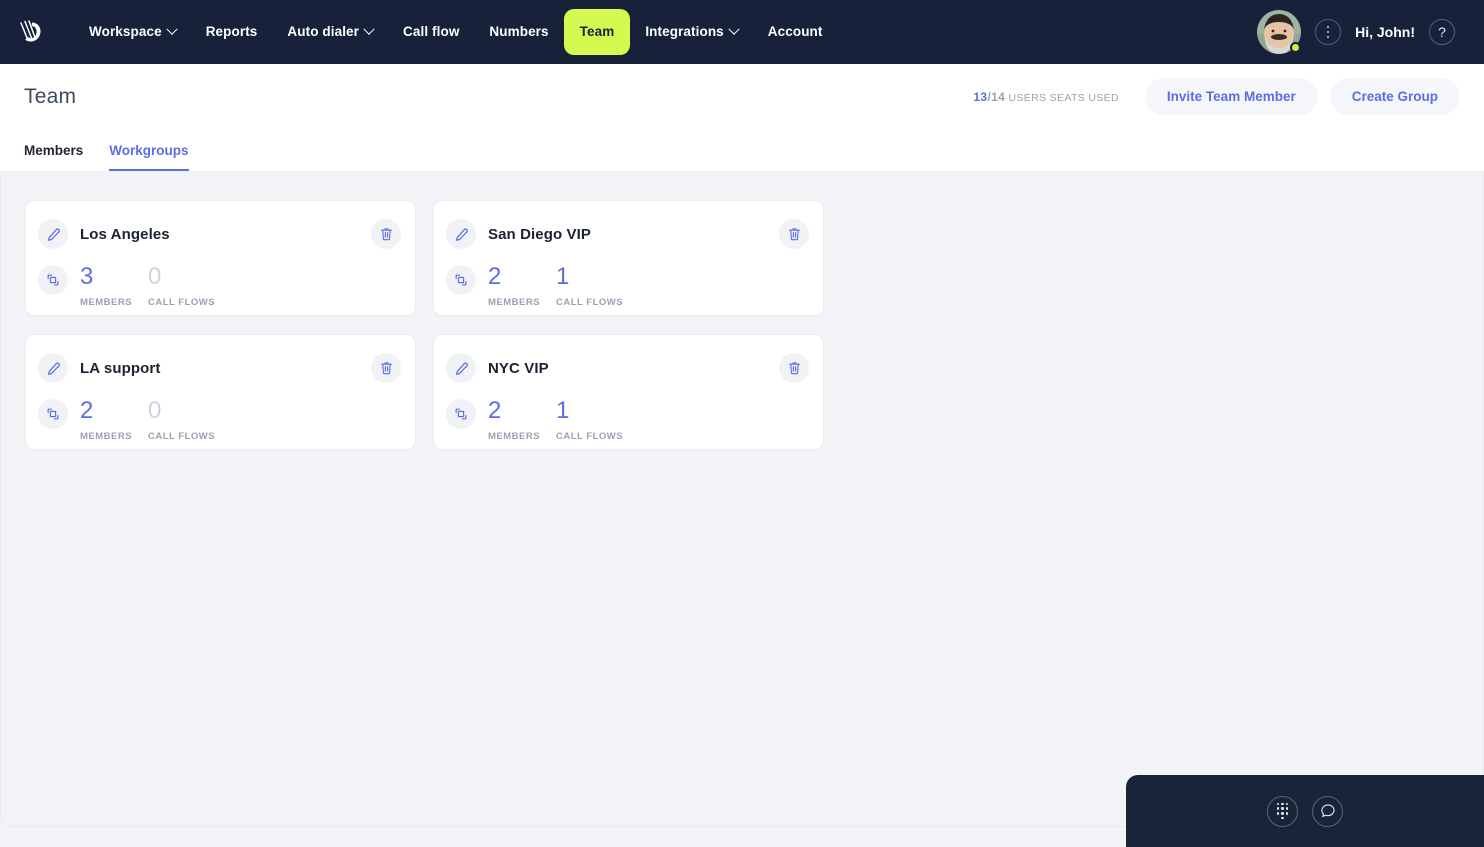 This screenshot has height=847, width=1484. Describe the element at coordinates (120, 368) in the screenshot. I see `workgroup-name: LA support` at that location.